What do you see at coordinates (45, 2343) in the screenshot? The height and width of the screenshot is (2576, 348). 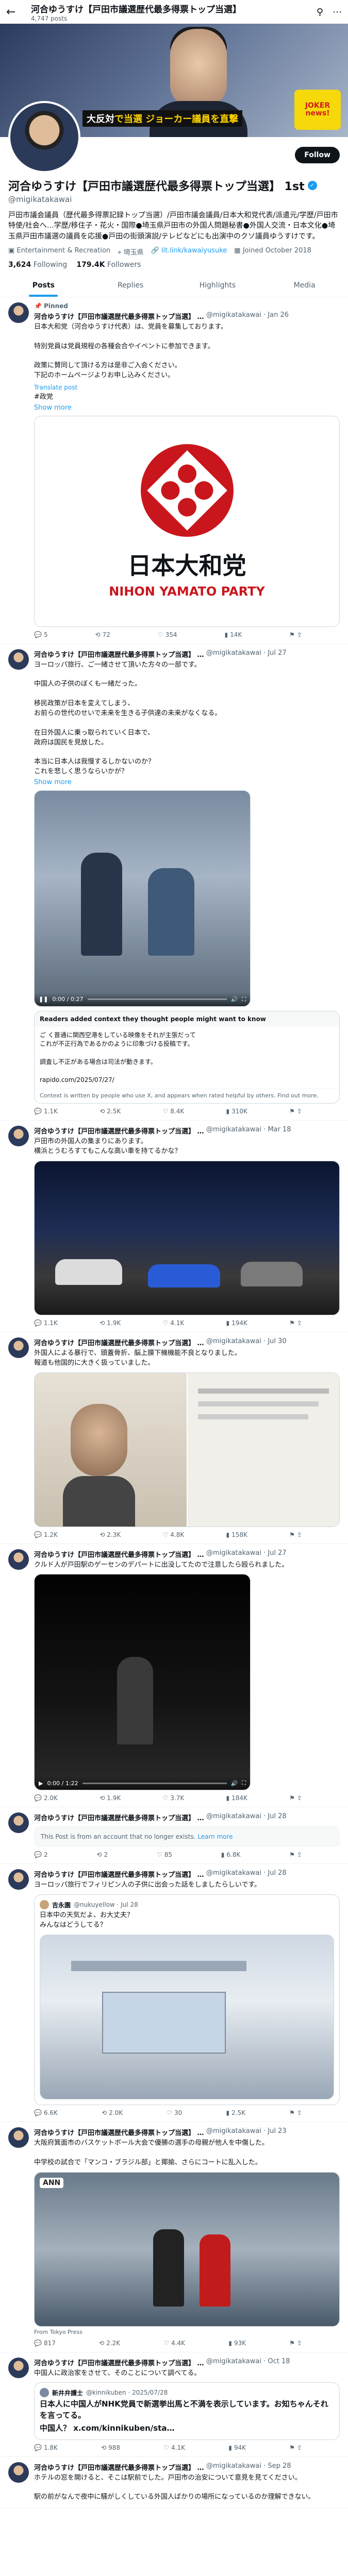 I see `reply-button: 💬 817` at bounding box center [45, 2343].